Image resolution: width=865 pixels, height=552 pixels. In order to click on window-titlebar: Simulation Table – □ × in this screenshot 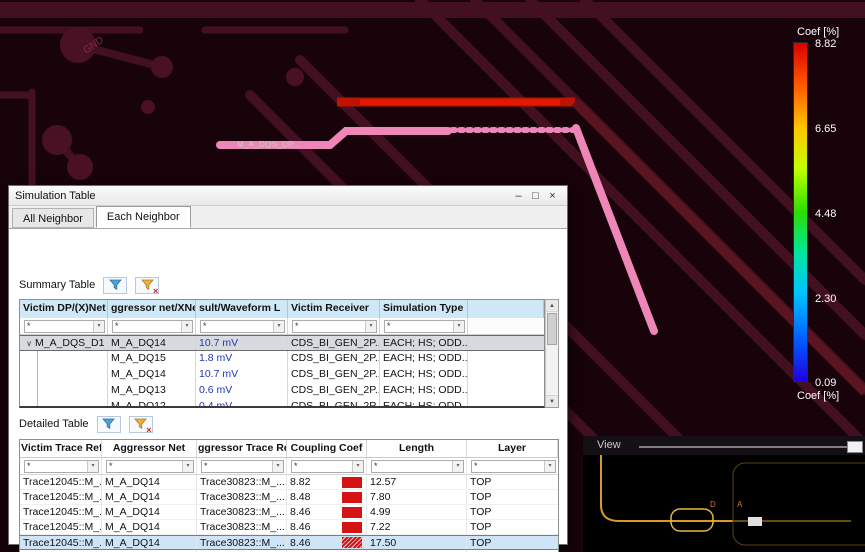, I will do `click(288, 196)`.